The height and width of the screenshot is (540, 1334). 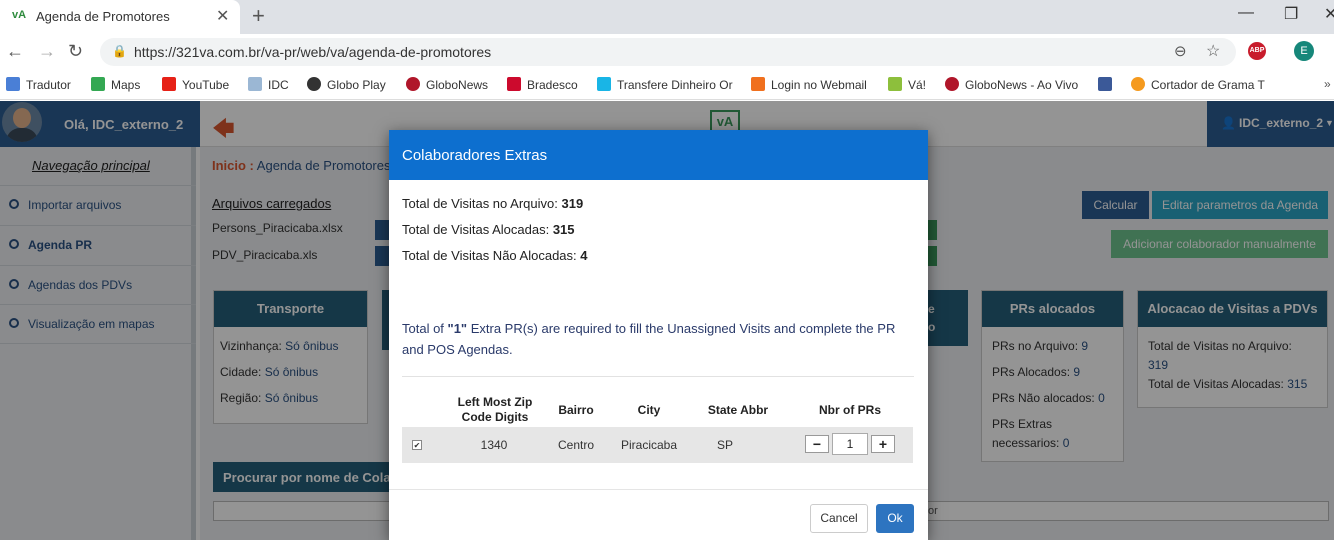 I want to click on modal-total-line: Total de Visitas no Arquivo: 319, so click(x=493, y=203).